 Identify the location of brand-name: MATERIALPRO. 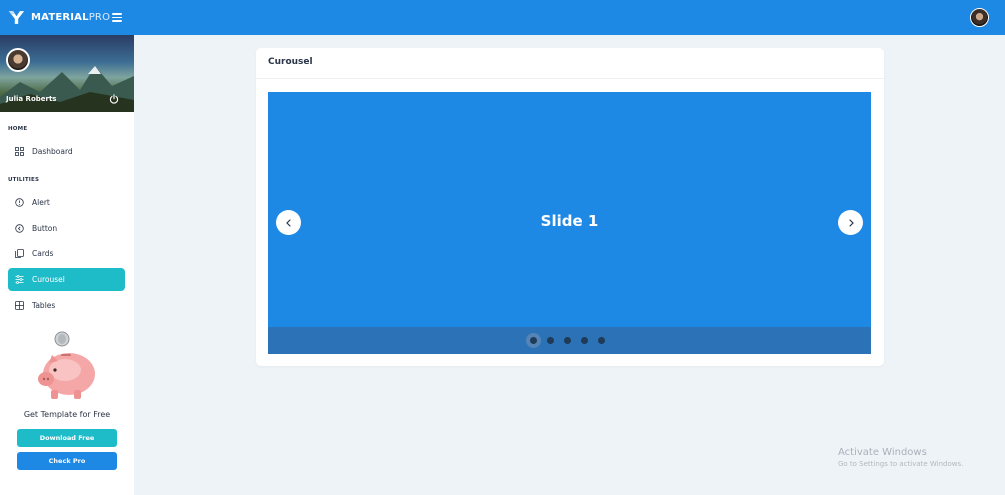
(71, 17).